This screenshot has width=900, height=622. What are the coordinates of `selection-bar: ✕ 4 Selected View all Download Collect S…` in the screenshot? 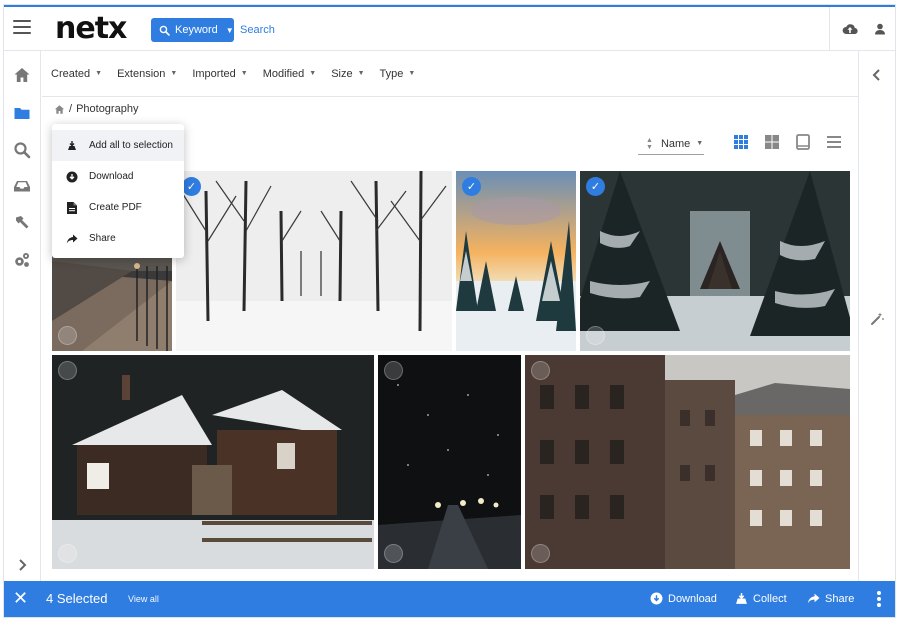 It's located at (449, 599).